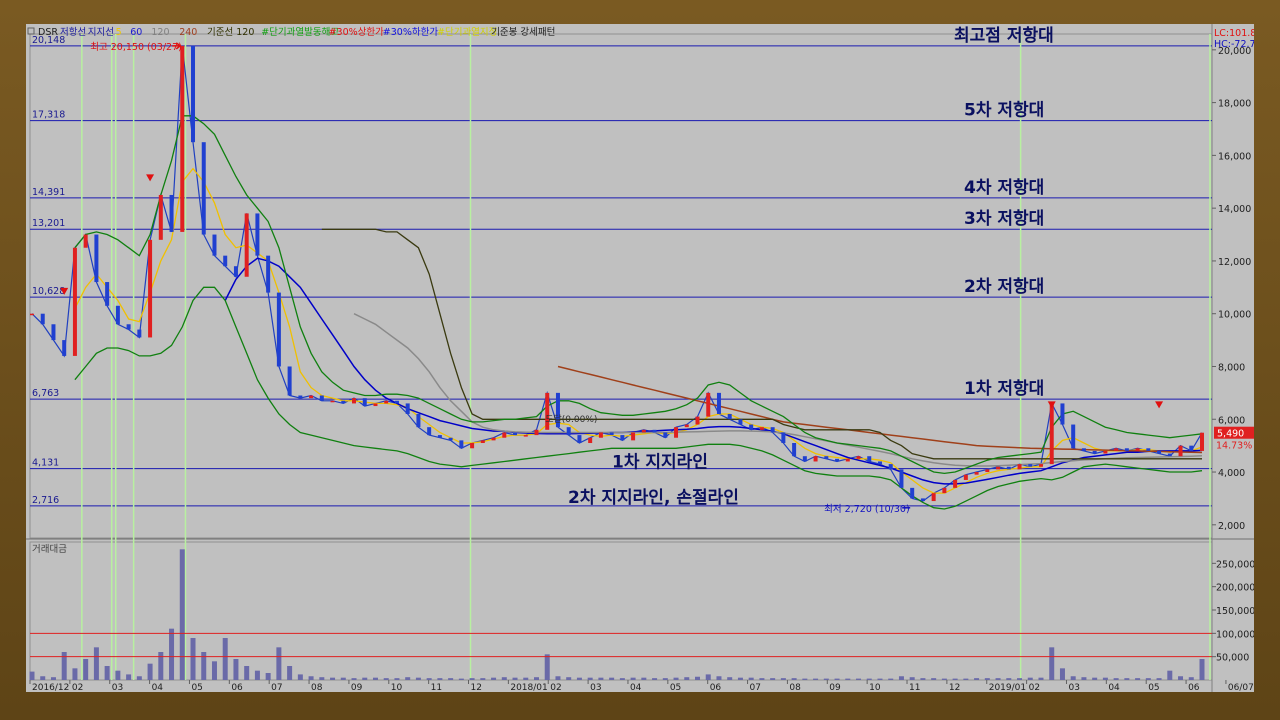 The width and height of the screenshot is (1280, 720). Describe the element at coordinates (1004, 218) in the screenshot. I see `level-annotation: 3차 저항대` at that location.